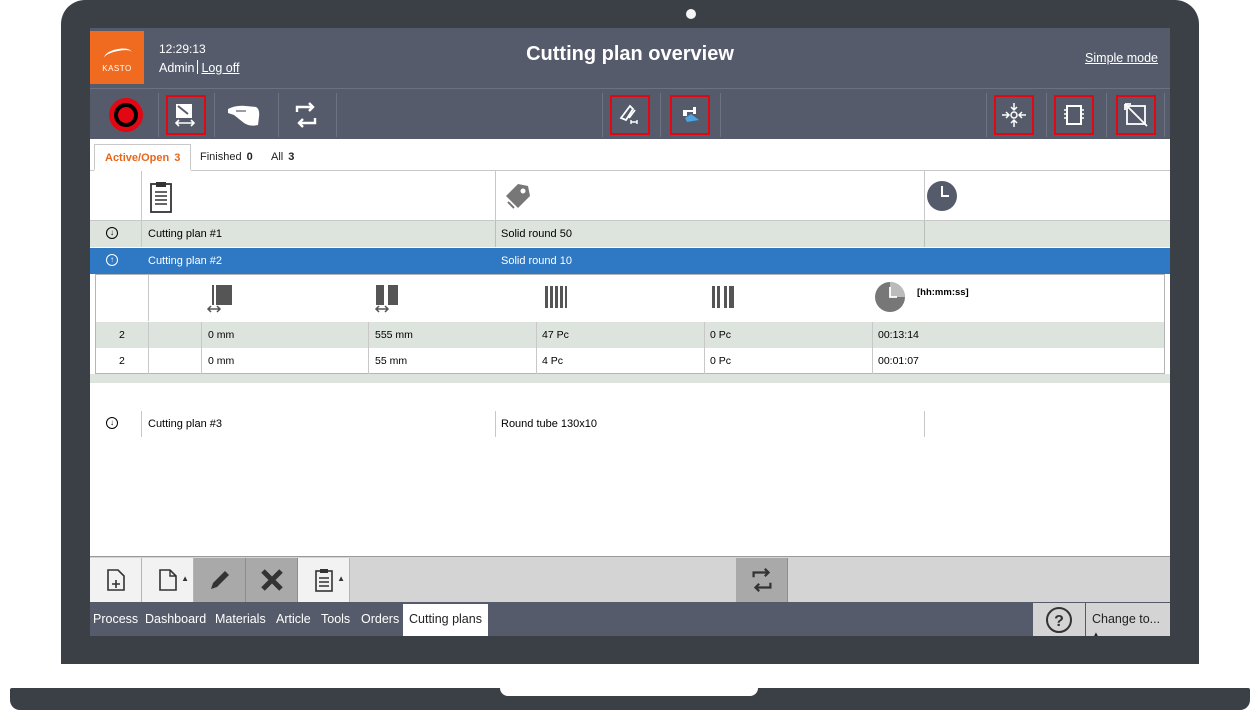  What do you see at coordinates (723, 297) in the screenshot?
I see `pieces-done-icon` at bounding box center [723, 297].